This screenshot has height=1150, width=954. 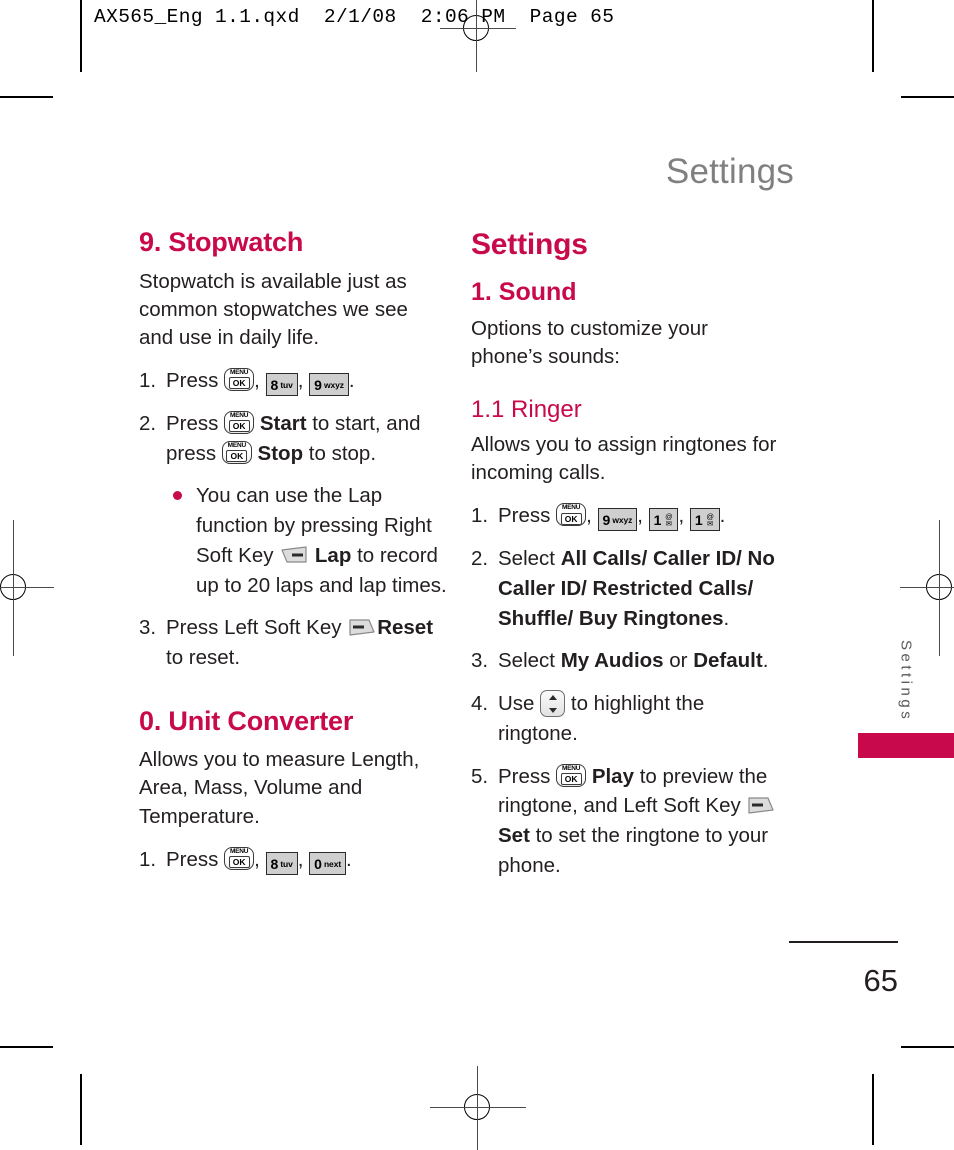 What do you see at coordinates (552, 710) in the screenshot?
I see `arrow-down-icon` at bounding box center [552, 710].